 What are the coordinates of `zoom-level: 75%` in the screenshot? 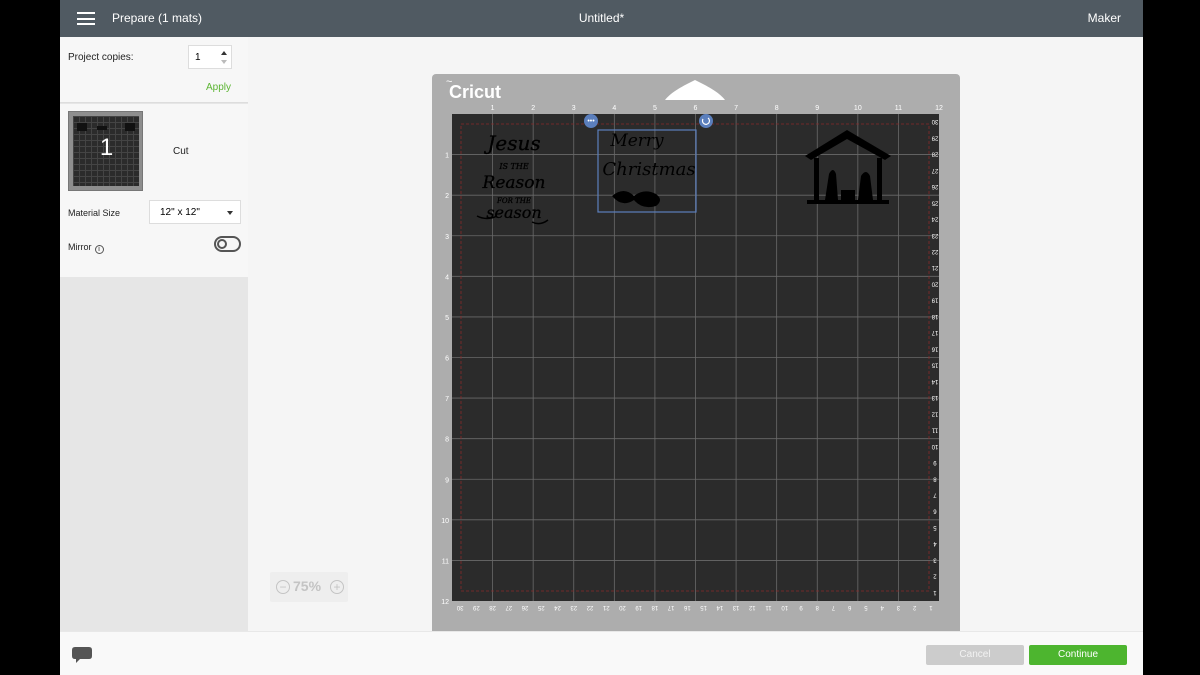 It's located at (307, 586).